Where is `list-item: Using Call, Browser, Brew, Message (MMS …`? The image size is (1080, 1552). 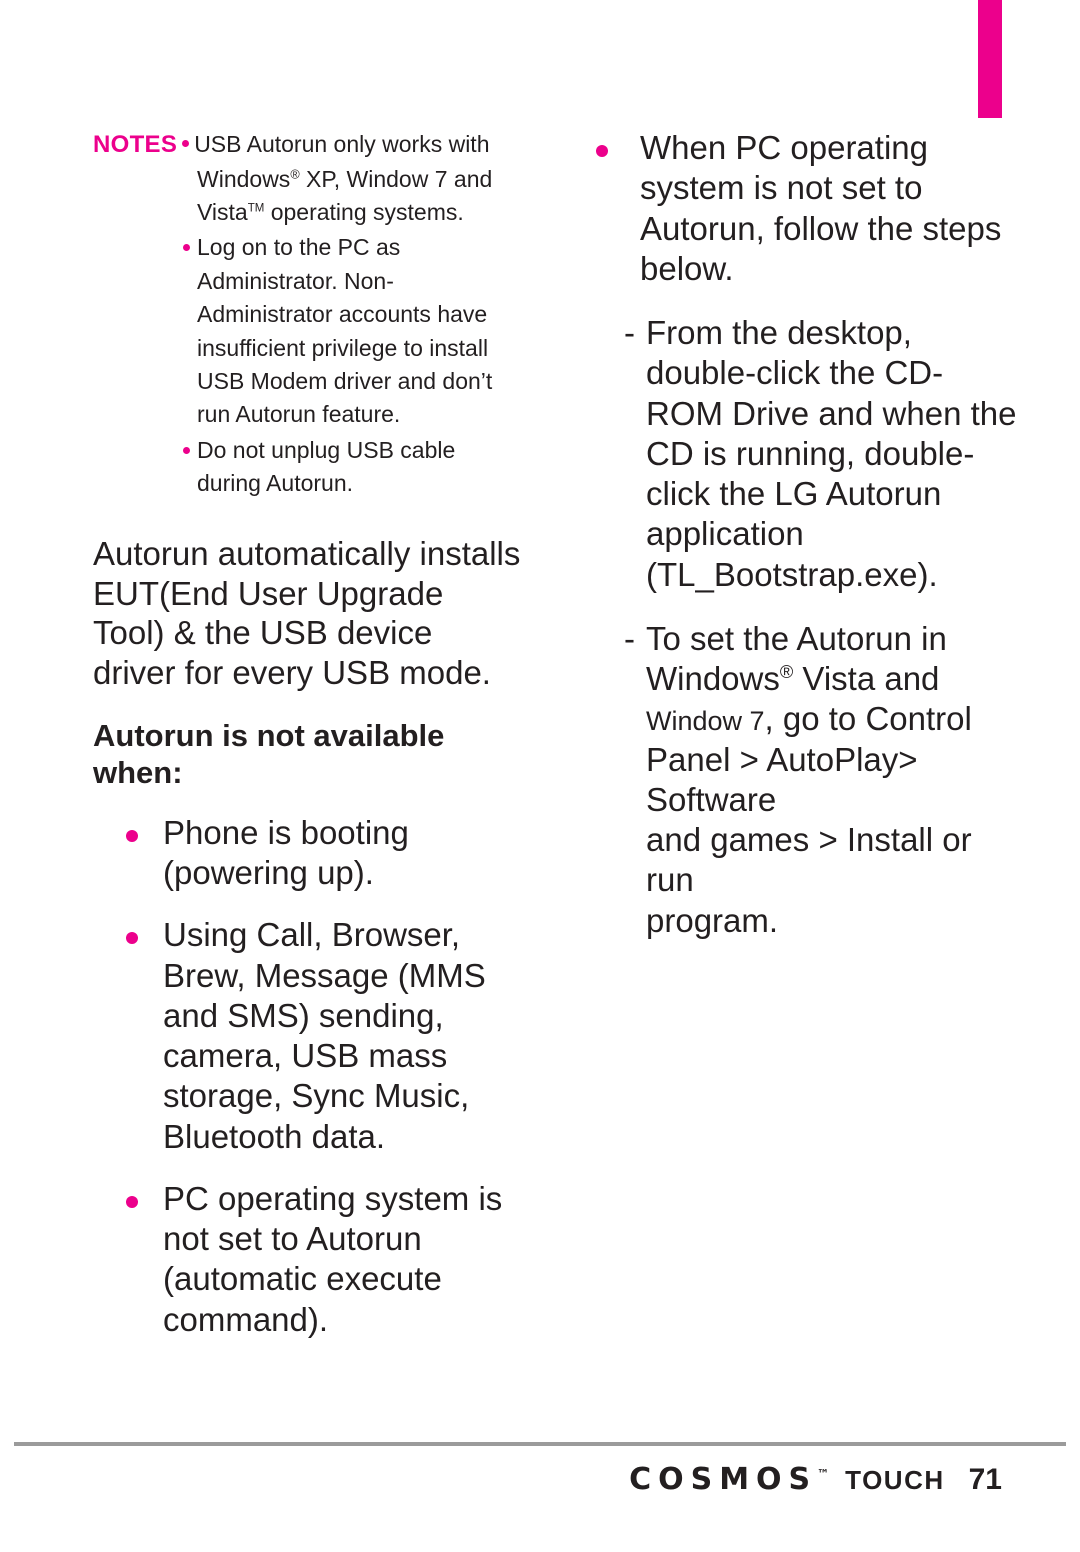
list-item: Using Call, Browser, Brew, Message (MMS … is located at coordinates (308, 1036).